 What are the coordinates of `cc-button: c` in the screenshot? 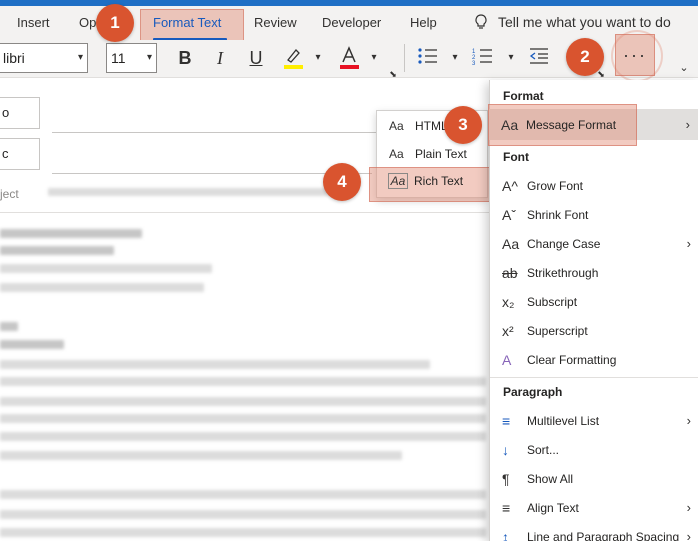 It's located at (20, 154).